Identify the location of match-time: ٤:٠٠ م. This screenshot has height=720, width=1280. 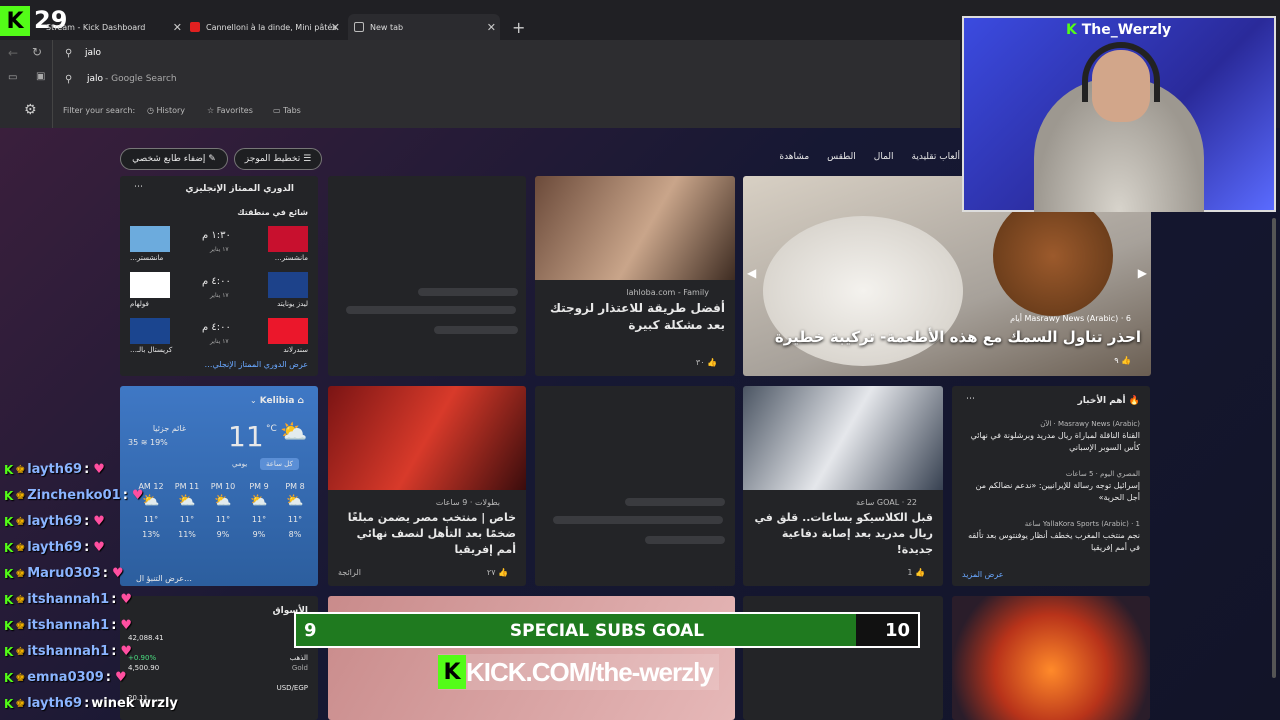
(216, 281).